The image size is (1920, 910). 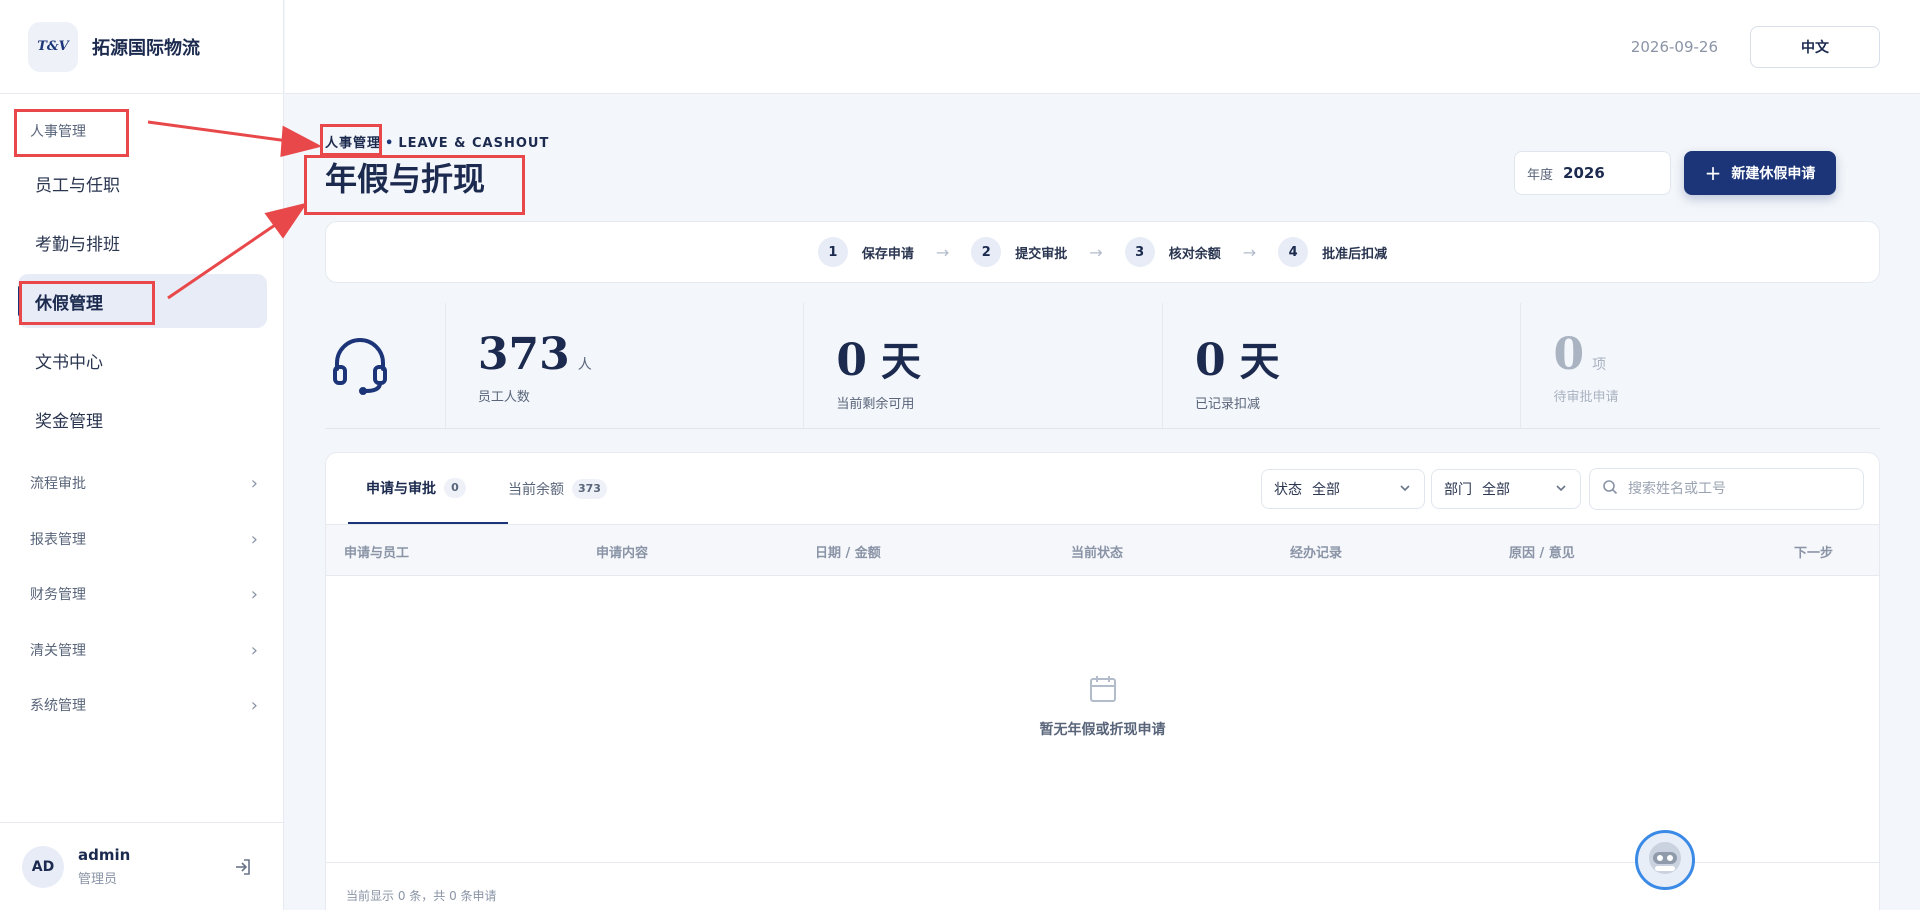 I want to click on filter-label: 状态, so click(x=1288, y=490).